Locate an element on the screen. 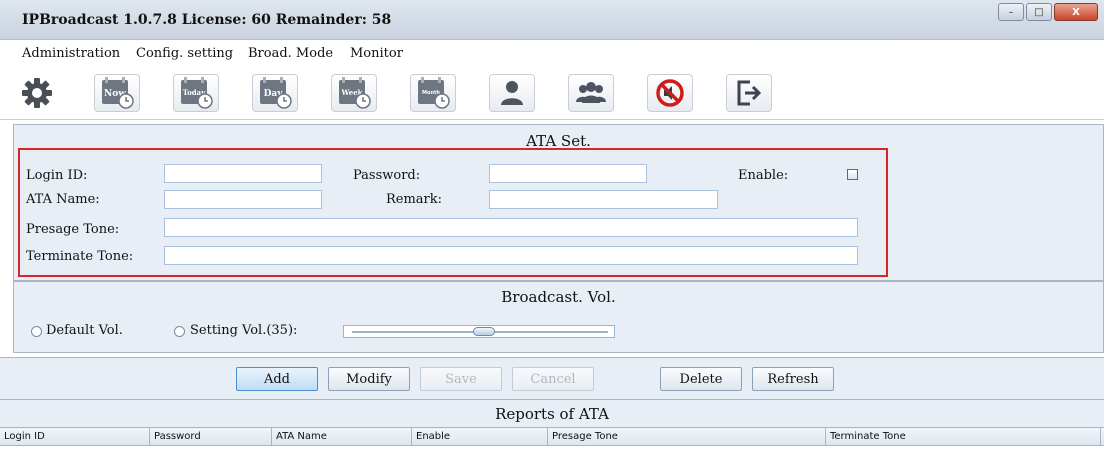 The height and width of the screenshot is (461, 1104). broadcast-vol-title: Broadcast. Vol. is located at coordinates (558, 297).